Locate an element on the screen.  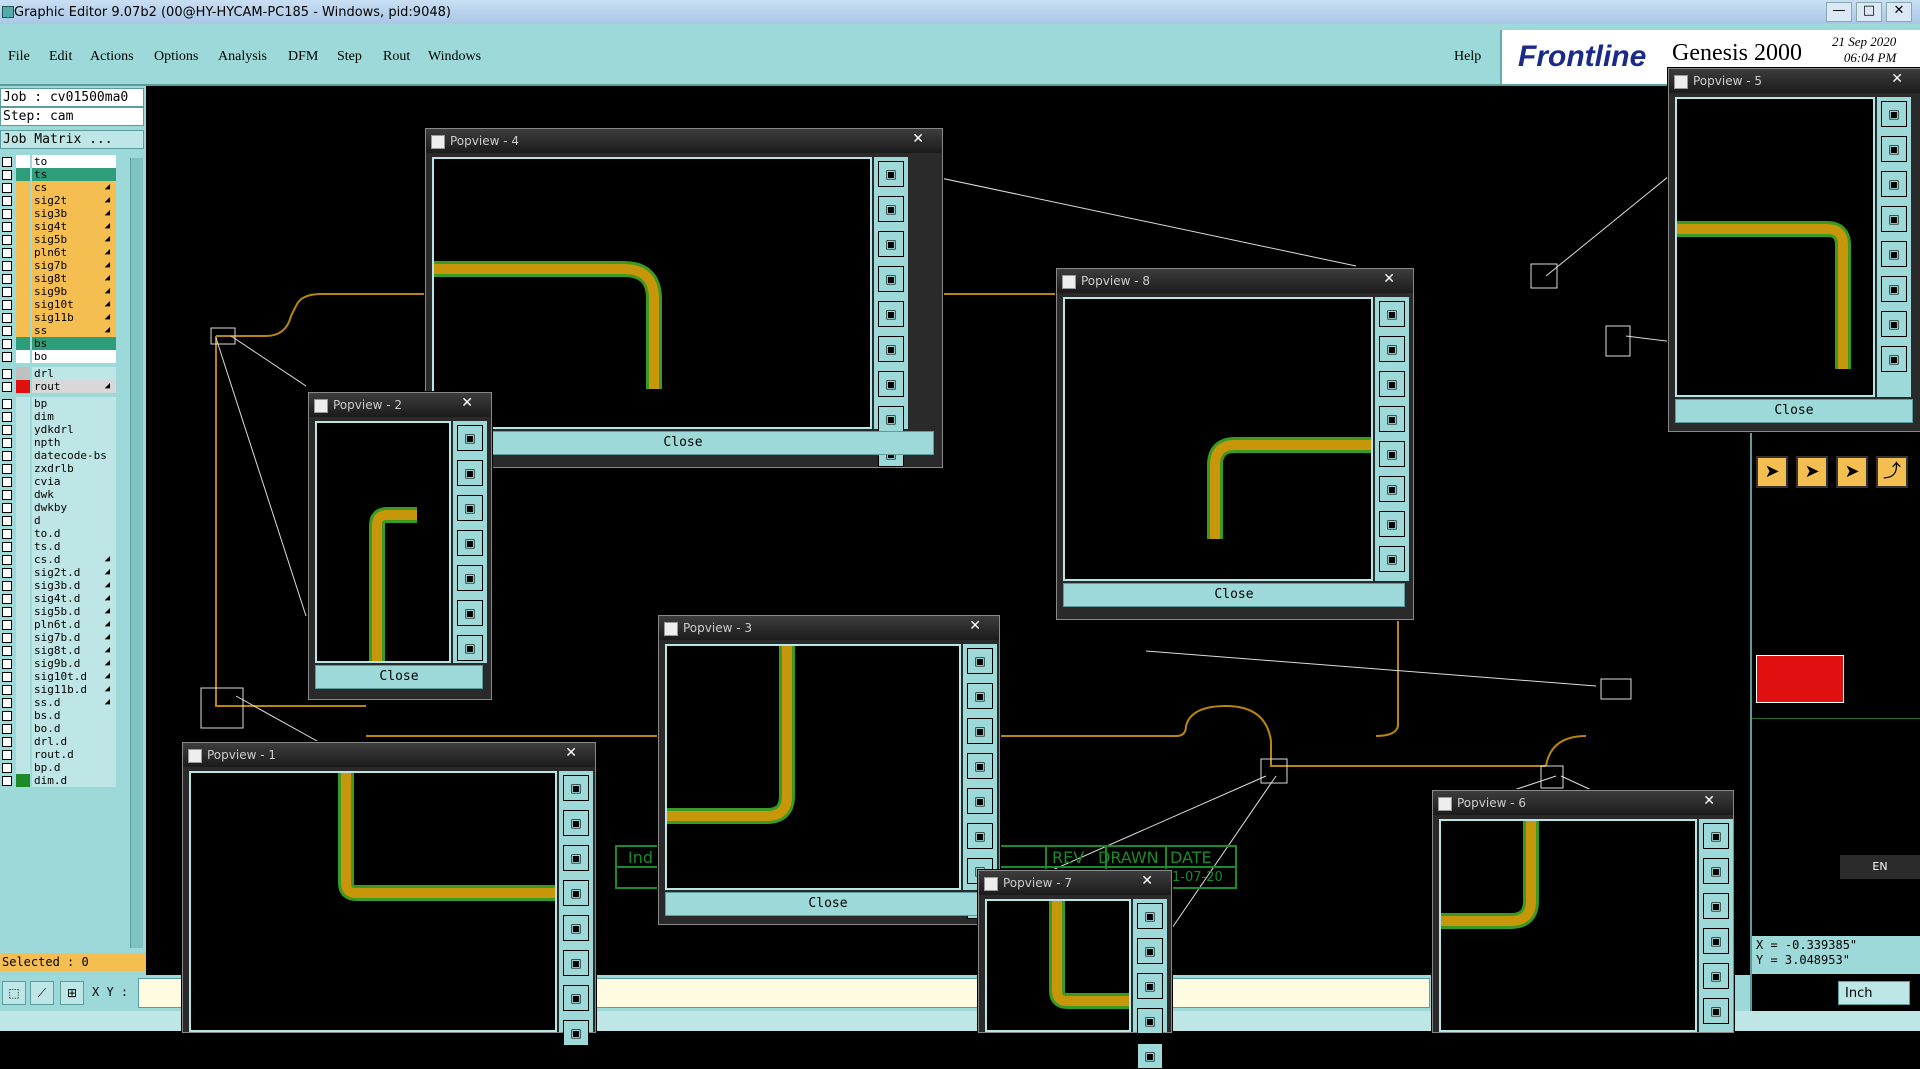
layer-row: rout ◢ is located at coordinates (59, 386).